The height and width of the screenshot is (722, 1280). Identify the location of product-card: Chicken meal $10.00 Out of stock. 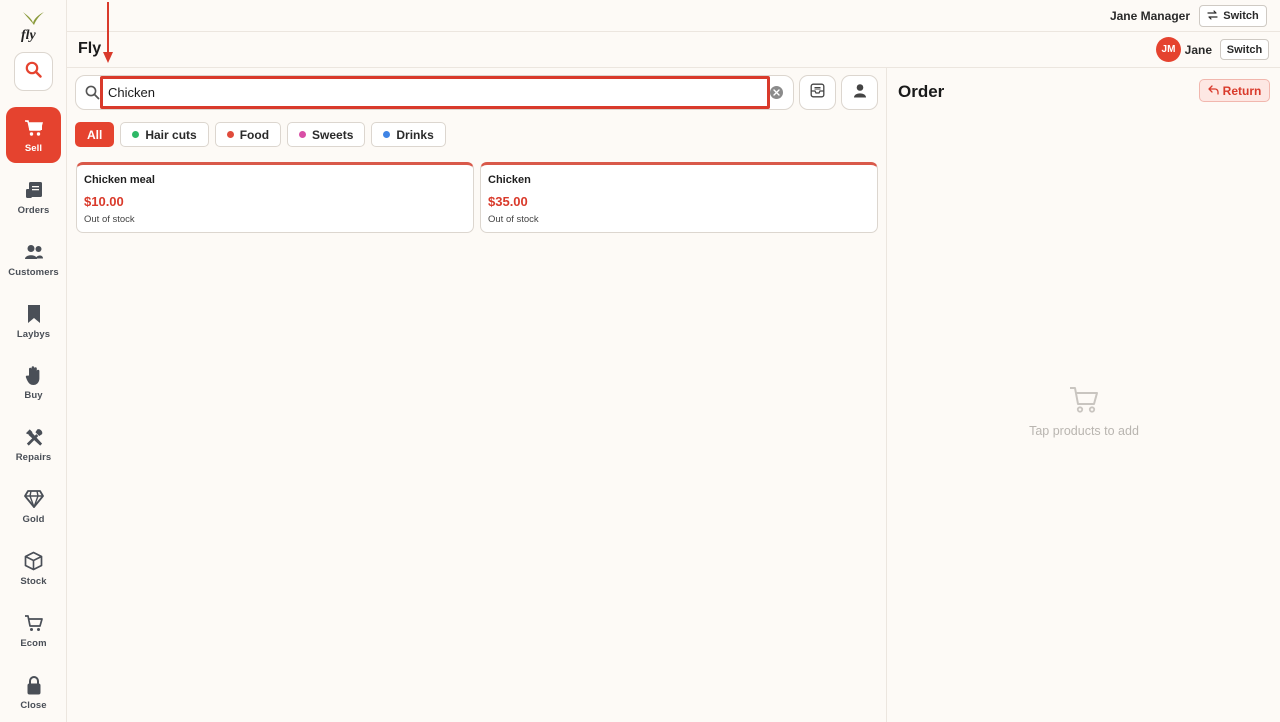
(275, 197).